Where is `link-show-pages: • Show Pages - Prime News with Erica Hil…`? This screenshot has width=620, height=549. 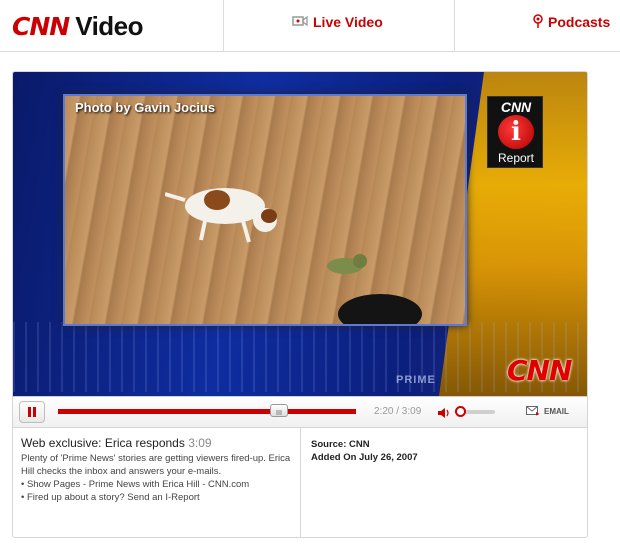 link-show-pages: • Show Pages - Prime News with Erica Hil… is located at coordinates (156, 484).